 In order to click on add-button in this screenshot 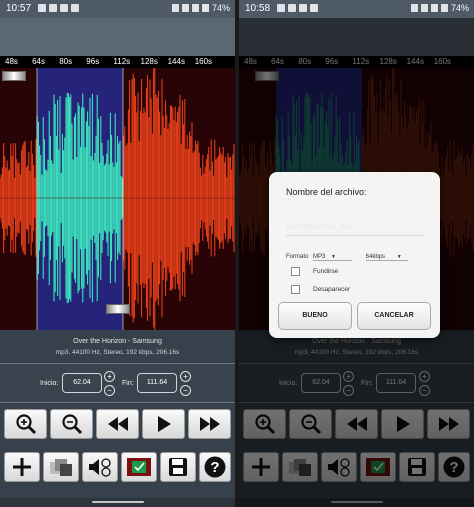, I will do `click(22, 467)`.